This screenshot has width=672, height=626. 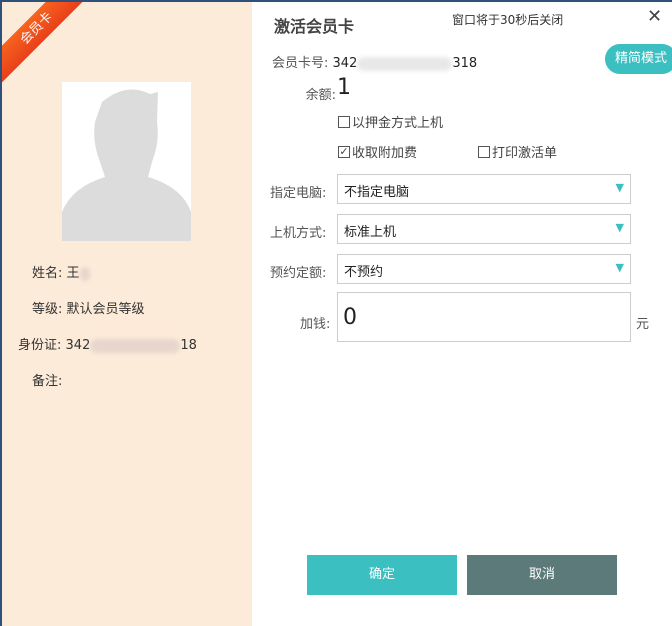 What do you see at coordinates (385, 153) in the screenshot?
I see `surcharge-label: 收取附加费` at bounding box center [385, 153].